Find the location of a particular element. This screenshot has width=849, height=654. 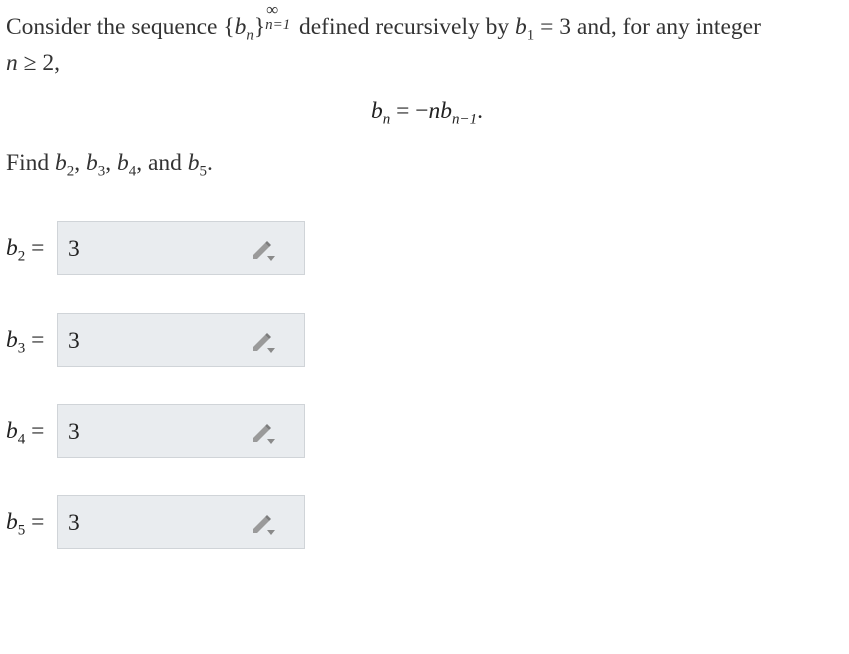

initial-variable: b is located at coordinates (521, 27).